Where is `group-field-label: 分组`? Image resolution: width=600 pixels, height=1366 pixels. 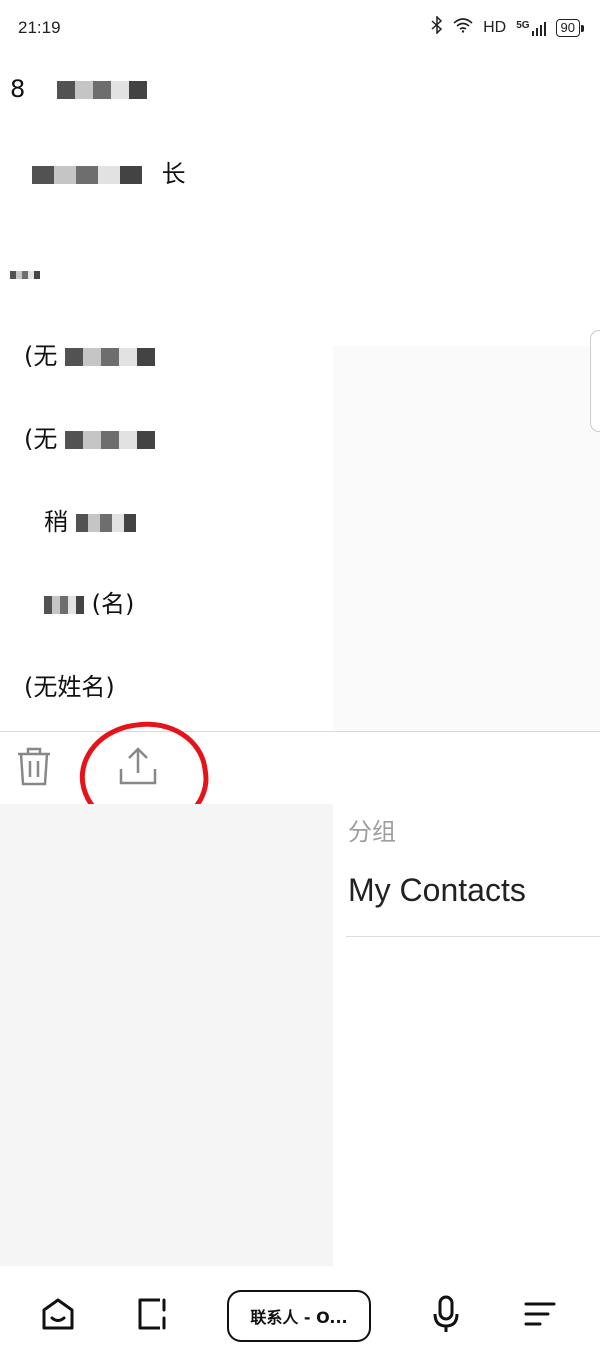 group-field-label: 分组 is located at coordinates (372, 832).